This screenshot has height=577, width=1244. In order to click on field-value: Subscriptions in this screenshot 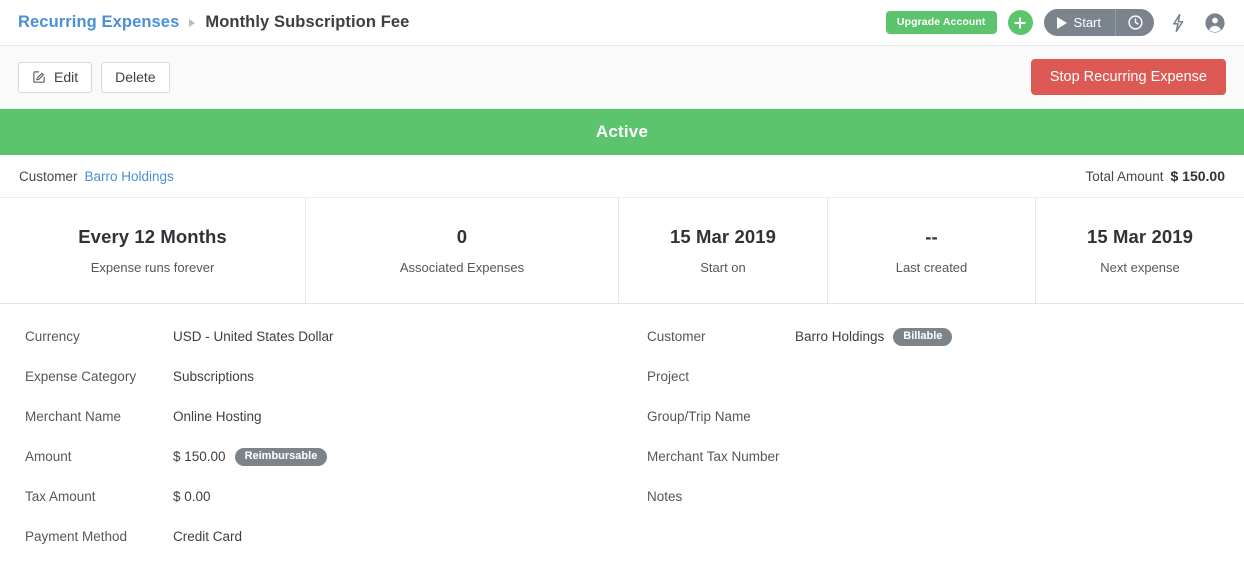, I will do `click(214, 376)`.